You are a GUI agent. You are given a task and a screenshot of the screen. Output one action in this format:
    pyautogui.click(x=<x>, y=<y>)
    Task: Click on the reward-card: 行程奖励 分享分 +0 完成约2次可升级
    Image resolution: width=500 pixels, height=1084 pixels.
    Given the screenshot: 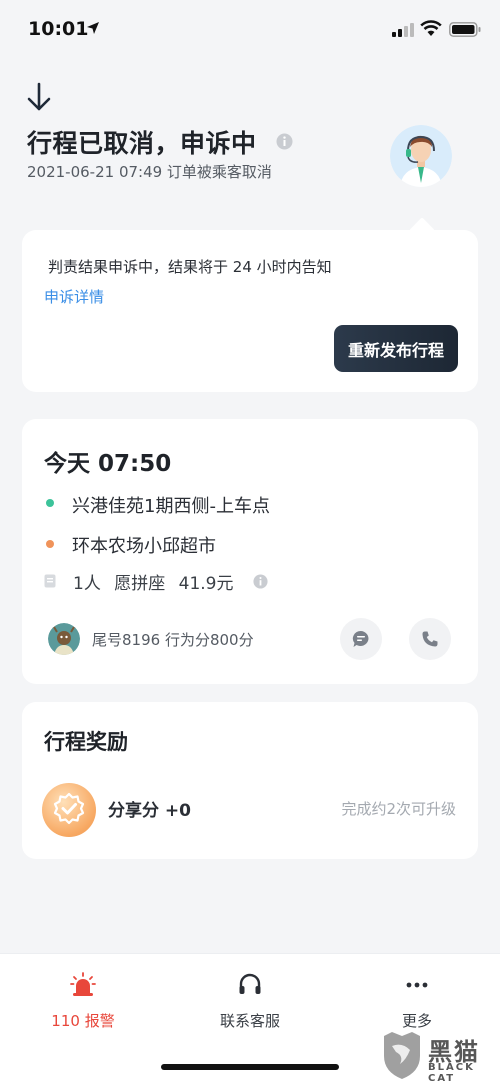 What is the action you would take?
    pyautogui.click(x=250, y=780)
    